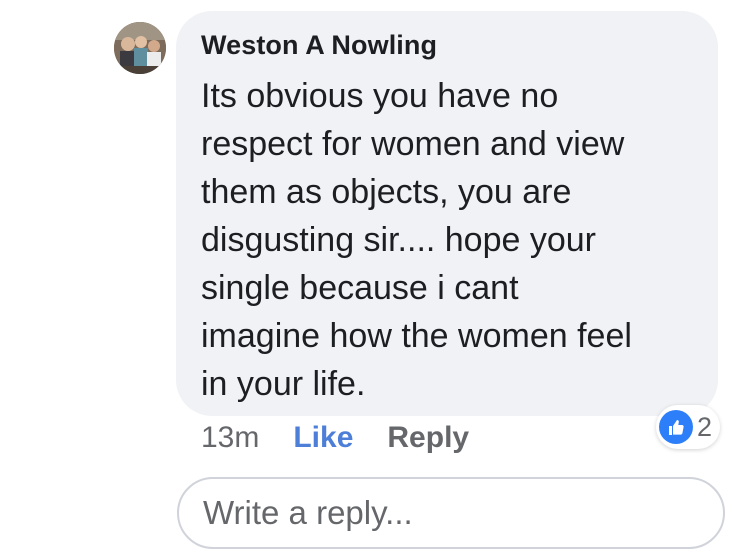 This screenshot has width=750, height=555. I want to click on thumbs-up-icon, so click(676, 427).